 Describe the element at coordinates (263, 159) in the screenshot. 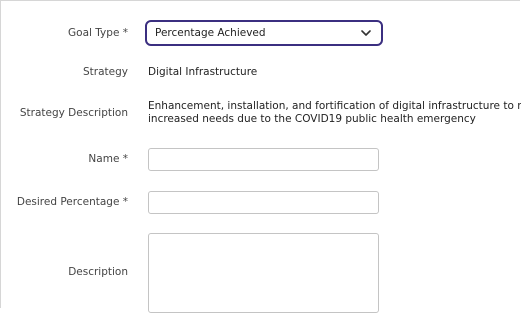

I see `name-input` at that location.